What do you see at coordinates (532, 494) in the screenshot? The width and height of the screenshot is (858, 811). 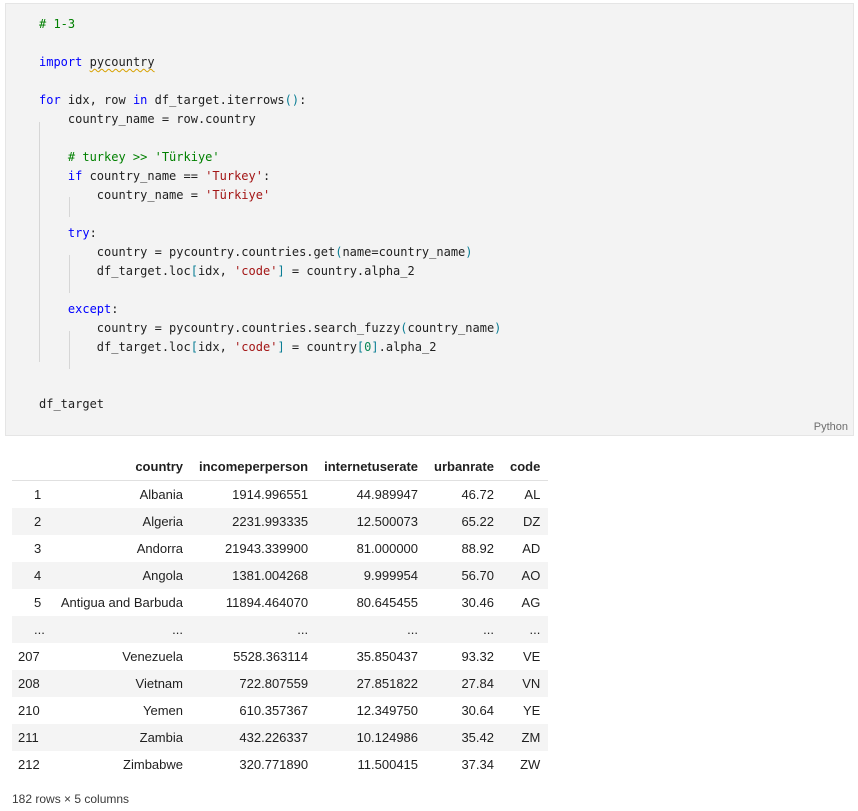 I see `table-cell: AL` at bounding box center [532, 494].